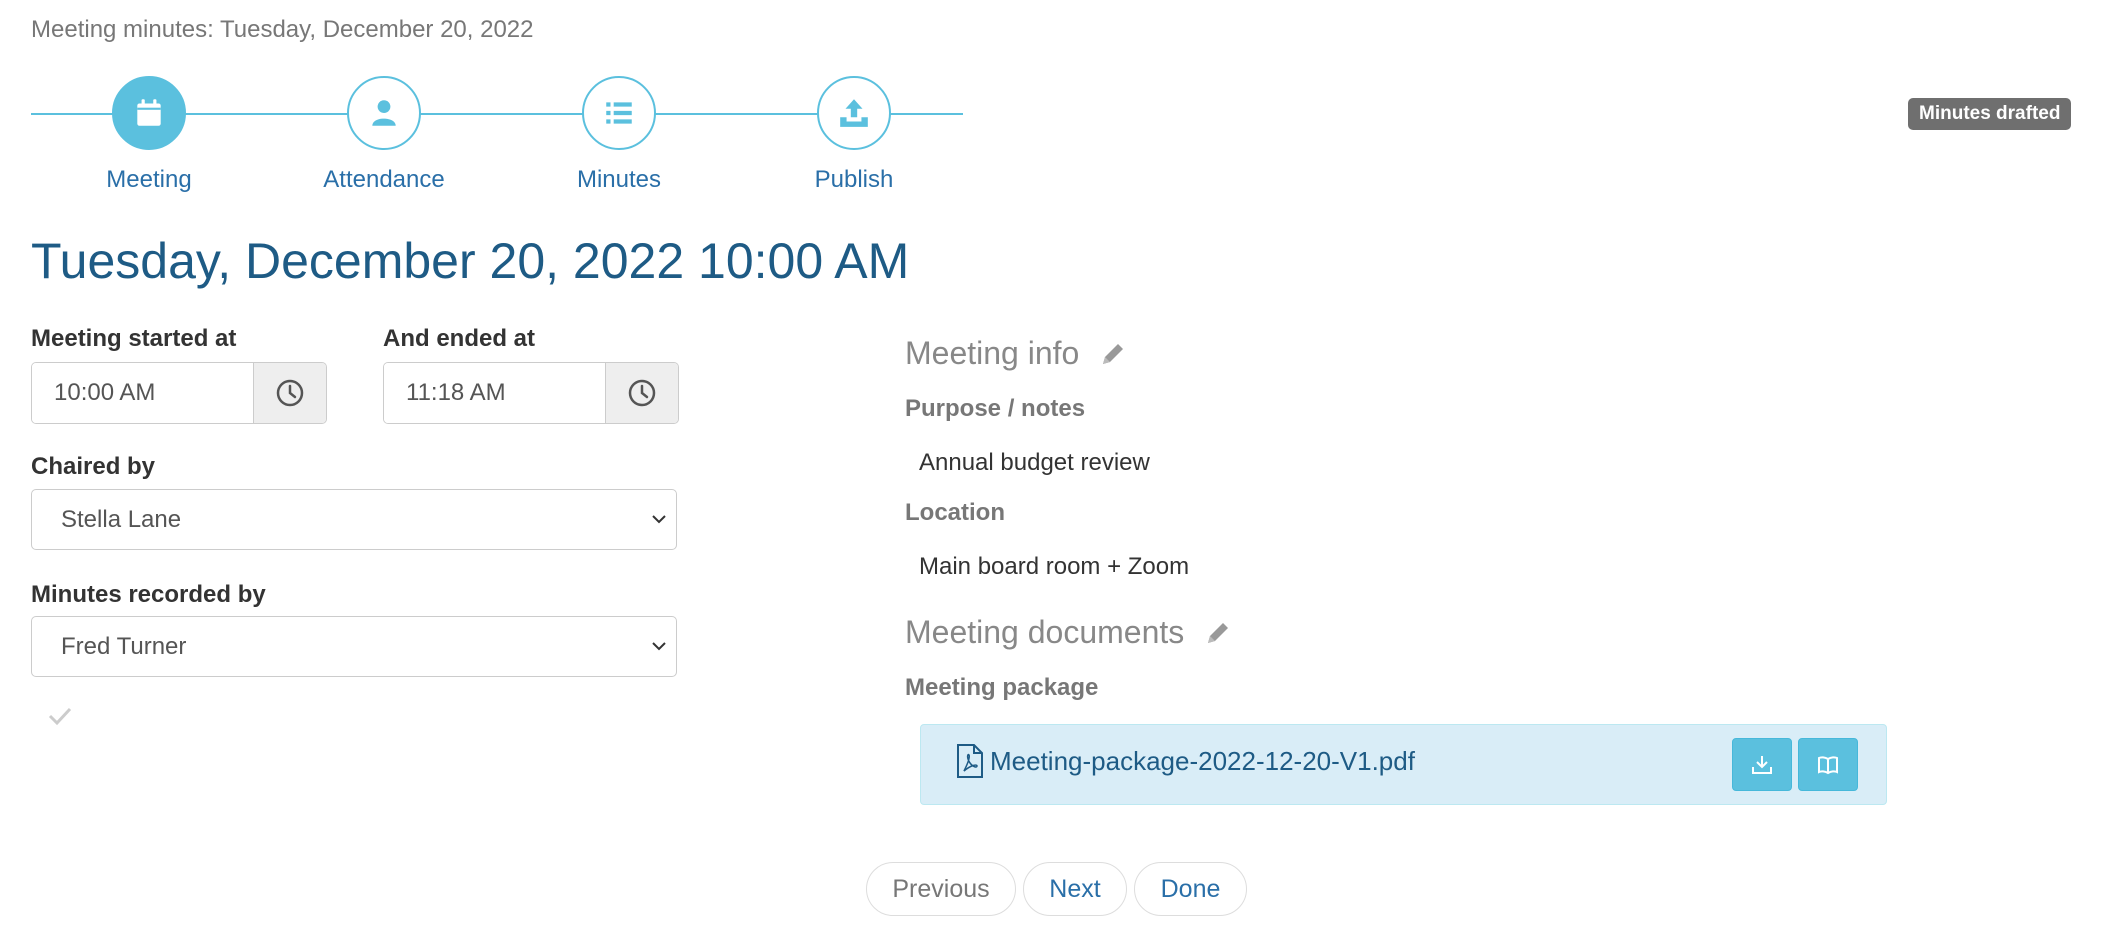 This screenshot has width=2103, height=934. Describe the element at coordinates (992, 353) in the screenshot. I see `meeting-info-title: Meeting info` at that location.